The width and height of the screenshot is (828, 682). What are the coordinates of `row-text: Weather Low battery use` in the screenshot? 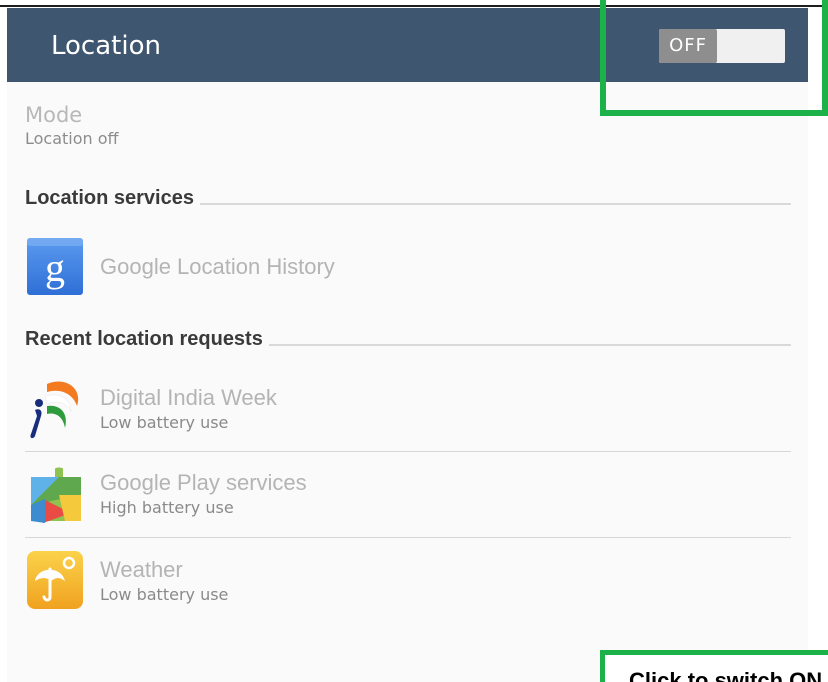 It's located at (164, 581).